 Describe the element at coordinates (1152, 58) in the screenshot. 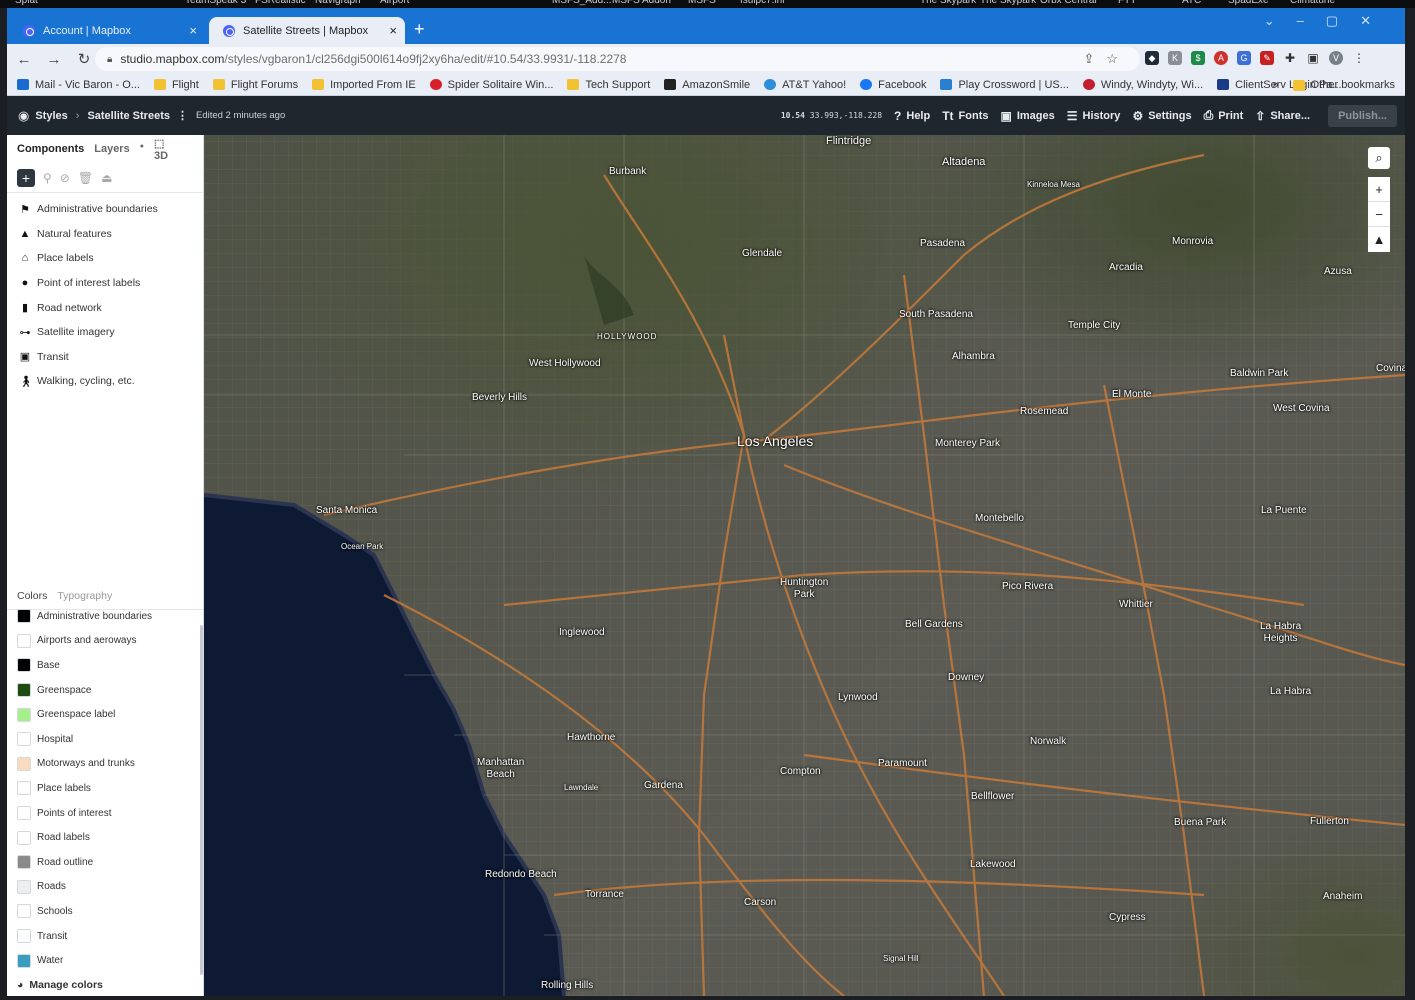

I see `shield-extension-icon: ◆` at that location.